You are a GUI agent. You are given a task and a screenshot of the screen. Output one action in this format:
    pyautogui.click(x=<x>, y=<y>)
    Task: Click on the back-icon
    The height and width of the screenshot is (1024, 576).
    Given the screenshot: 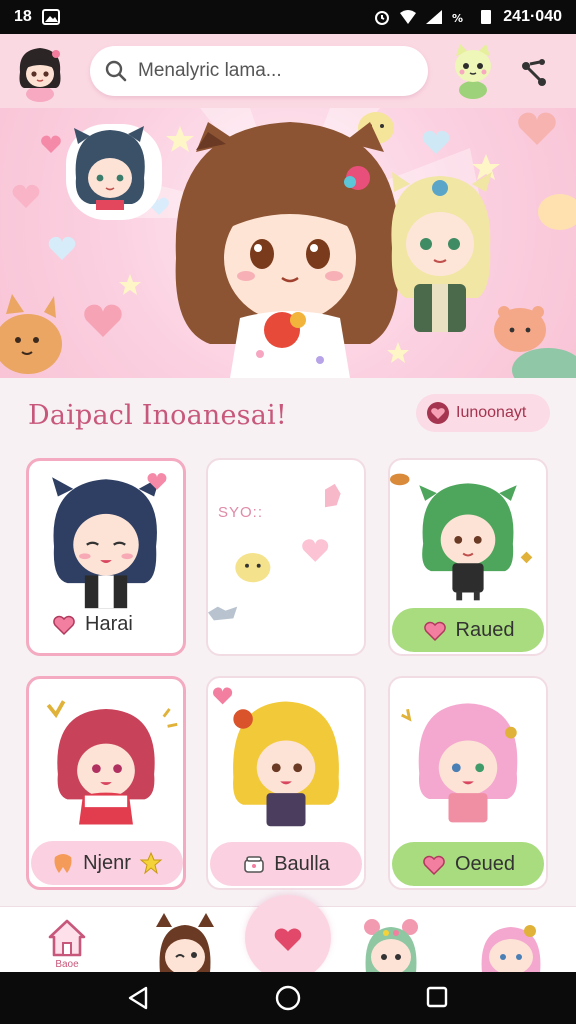 What is the action you would take?
    pyautogui.click(x=138, y=998)
    